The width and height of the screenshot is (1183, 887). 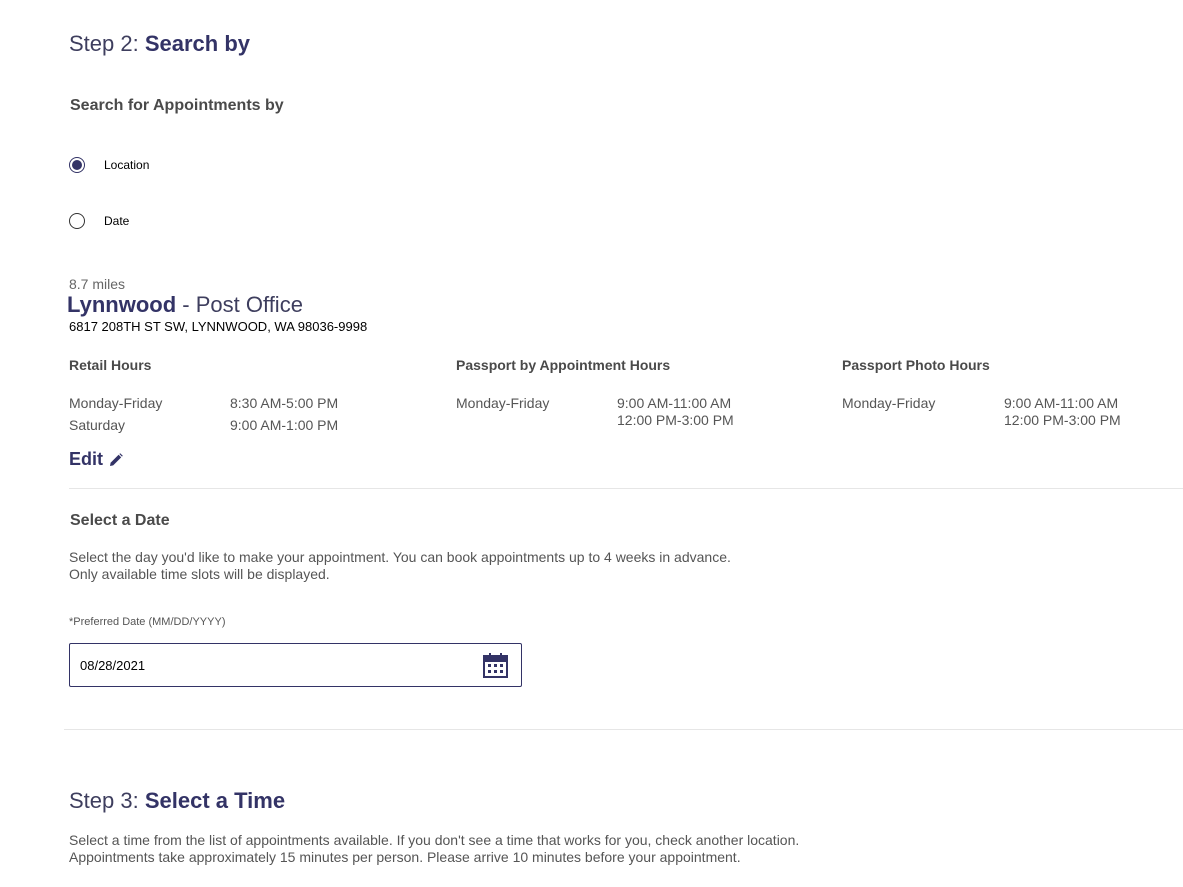 I want to click on search-by-subheading: Search for Appointments by, so click(x=177, y=105).